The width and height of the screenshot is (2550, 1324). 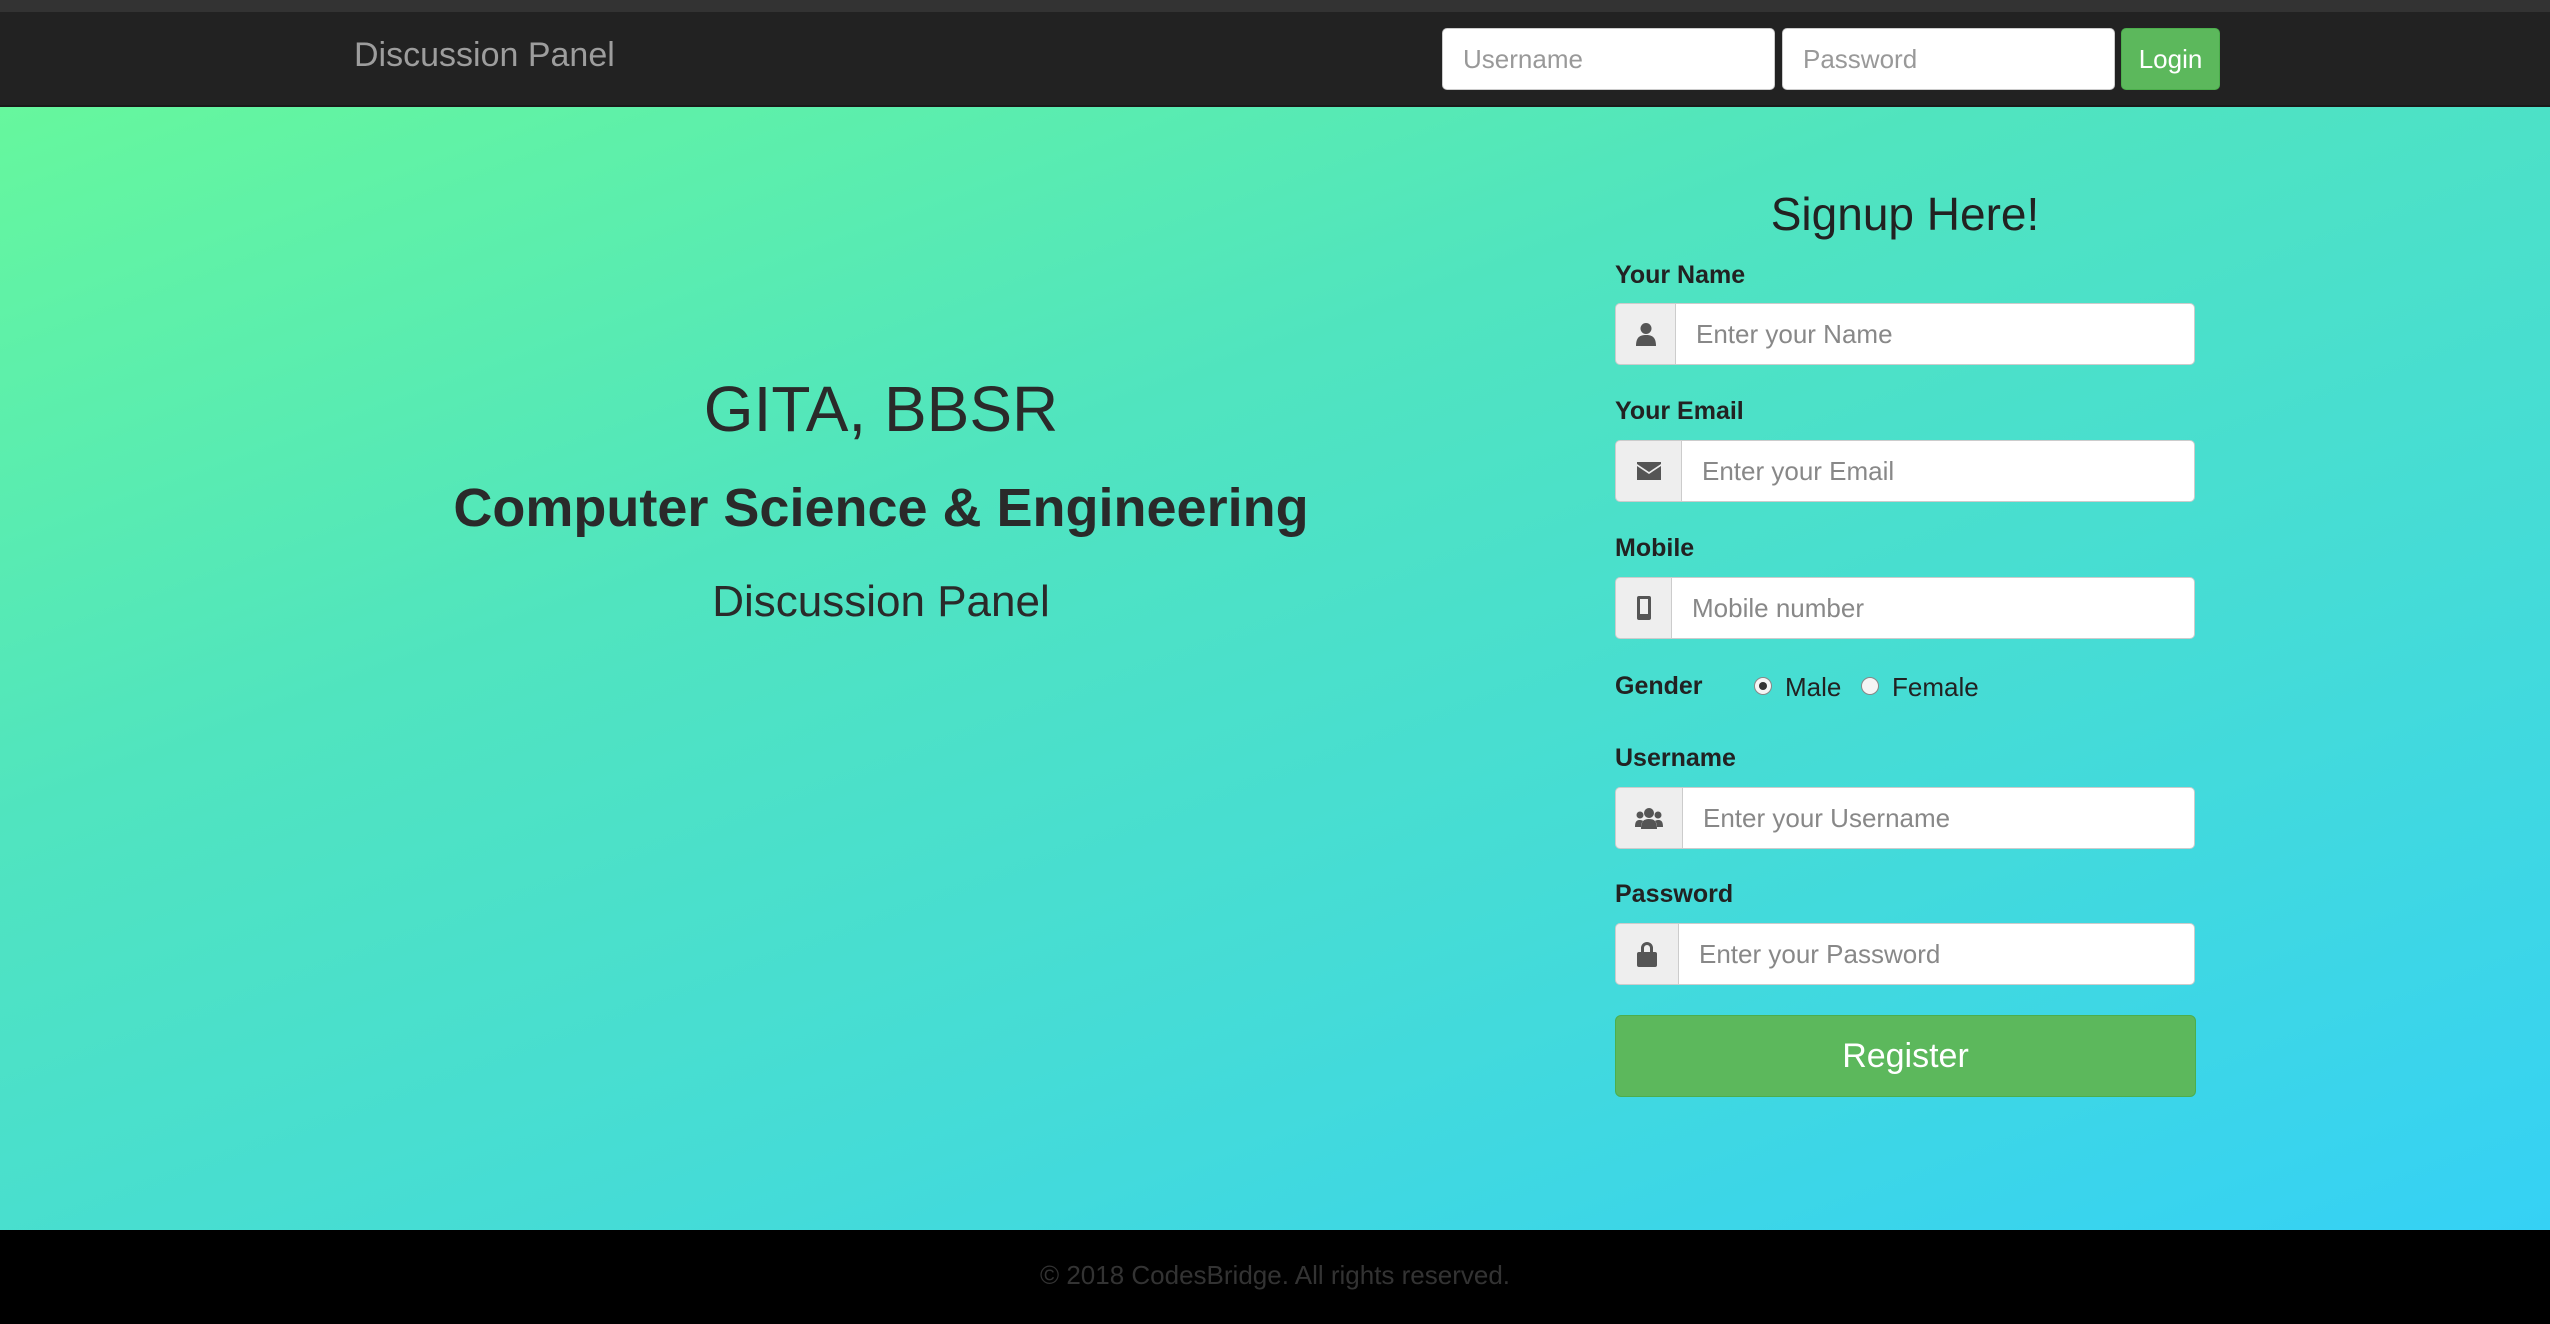 I want to click on footer-copyright: © 2018 CodesBridge. All rights reserved., so click(x=1275, y=1275).